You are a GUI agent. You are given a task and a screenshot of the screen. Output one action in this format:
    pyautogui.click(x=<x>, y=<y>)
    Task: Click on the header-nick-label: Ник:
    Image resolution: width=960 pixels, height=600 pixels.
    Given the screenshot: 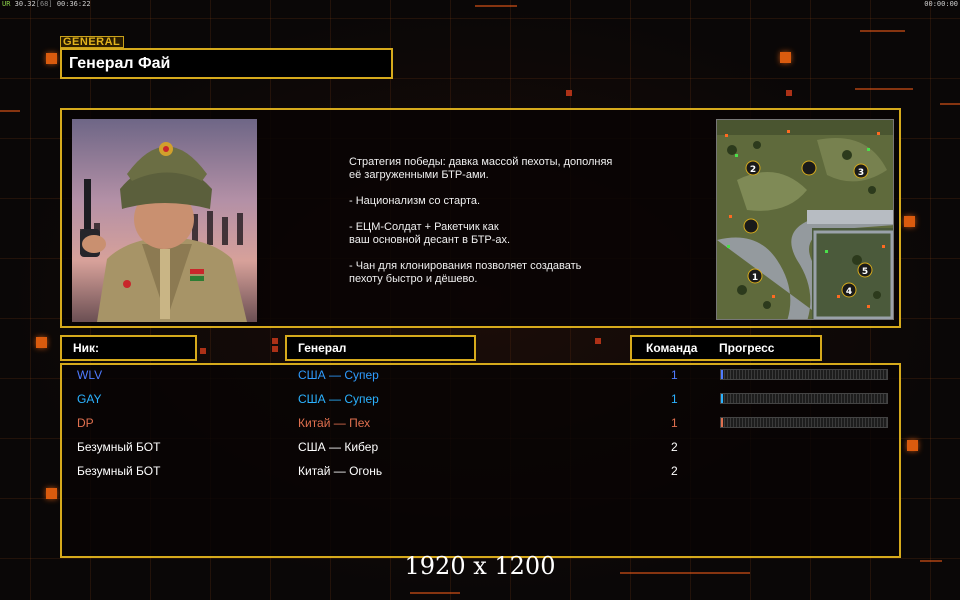 What is the action you would take?
    pyautogui.click(x=86, y=348)
    